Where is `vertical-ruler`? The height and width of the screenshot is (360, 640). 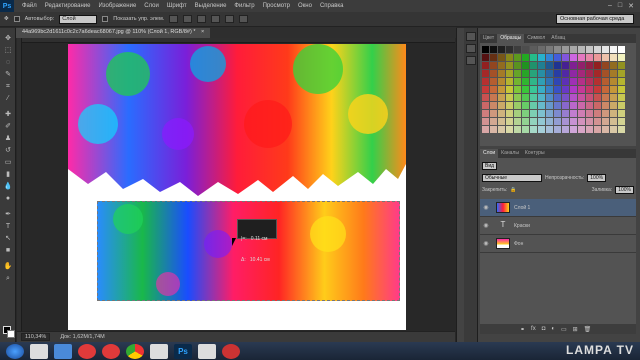 vertical-ruler is located at coordinates (19, 184).